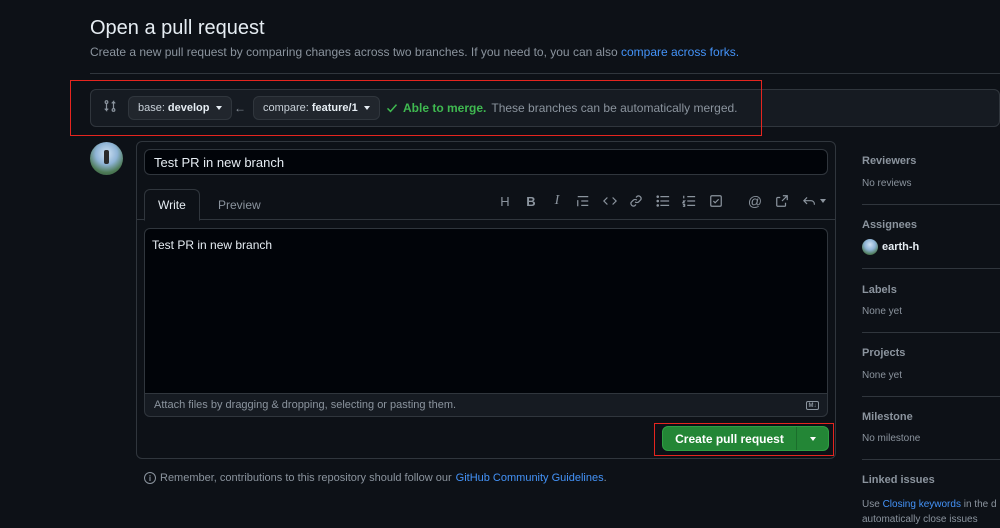 The image size is (1000, 528). What do you see at coordinates (689, 201) in the screenshot?
I see `ordered-list-icon` at bounding box center [689, 201].